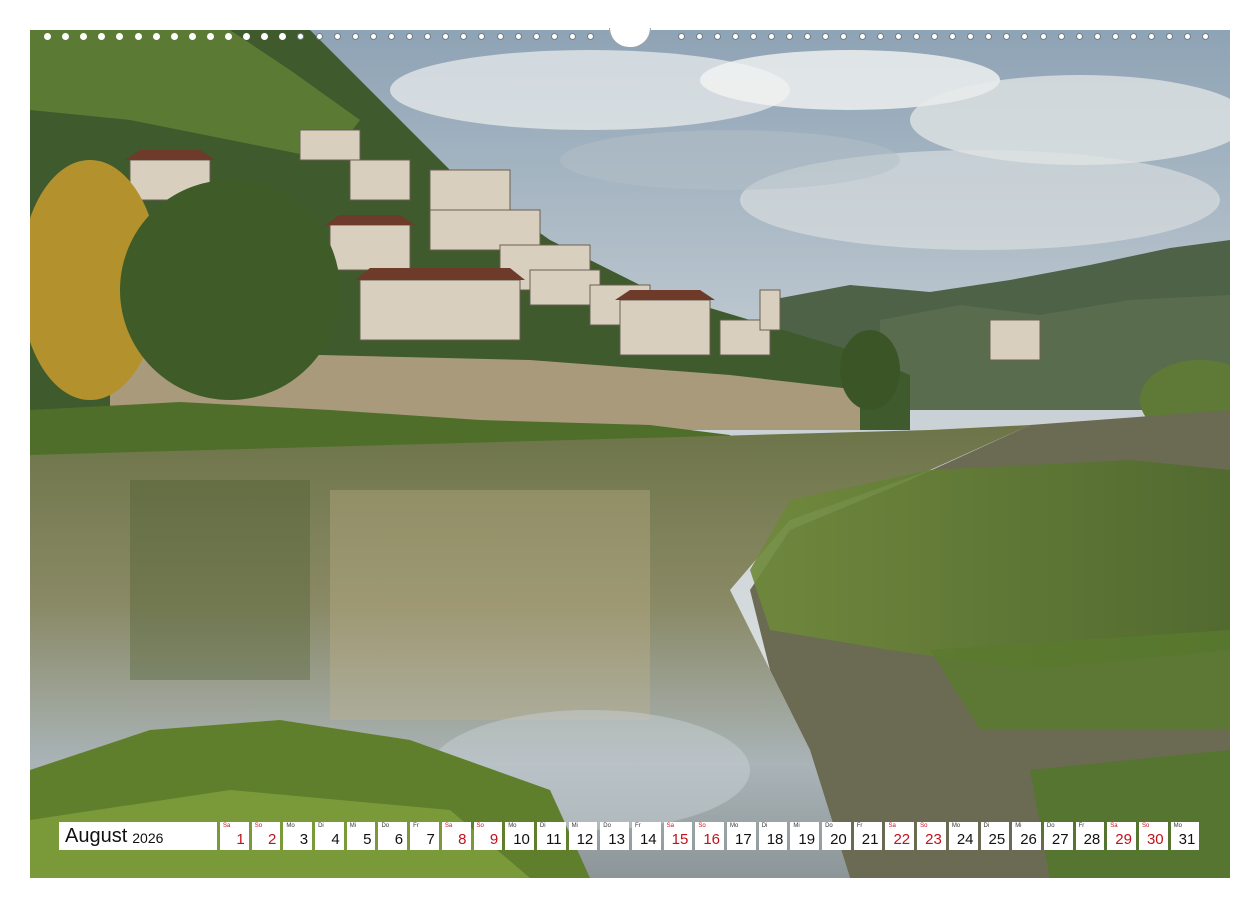 Image resolution: width=1260 pixels, height=908 pixels. I want to click on day-cell: So 9, so click(488, 836).